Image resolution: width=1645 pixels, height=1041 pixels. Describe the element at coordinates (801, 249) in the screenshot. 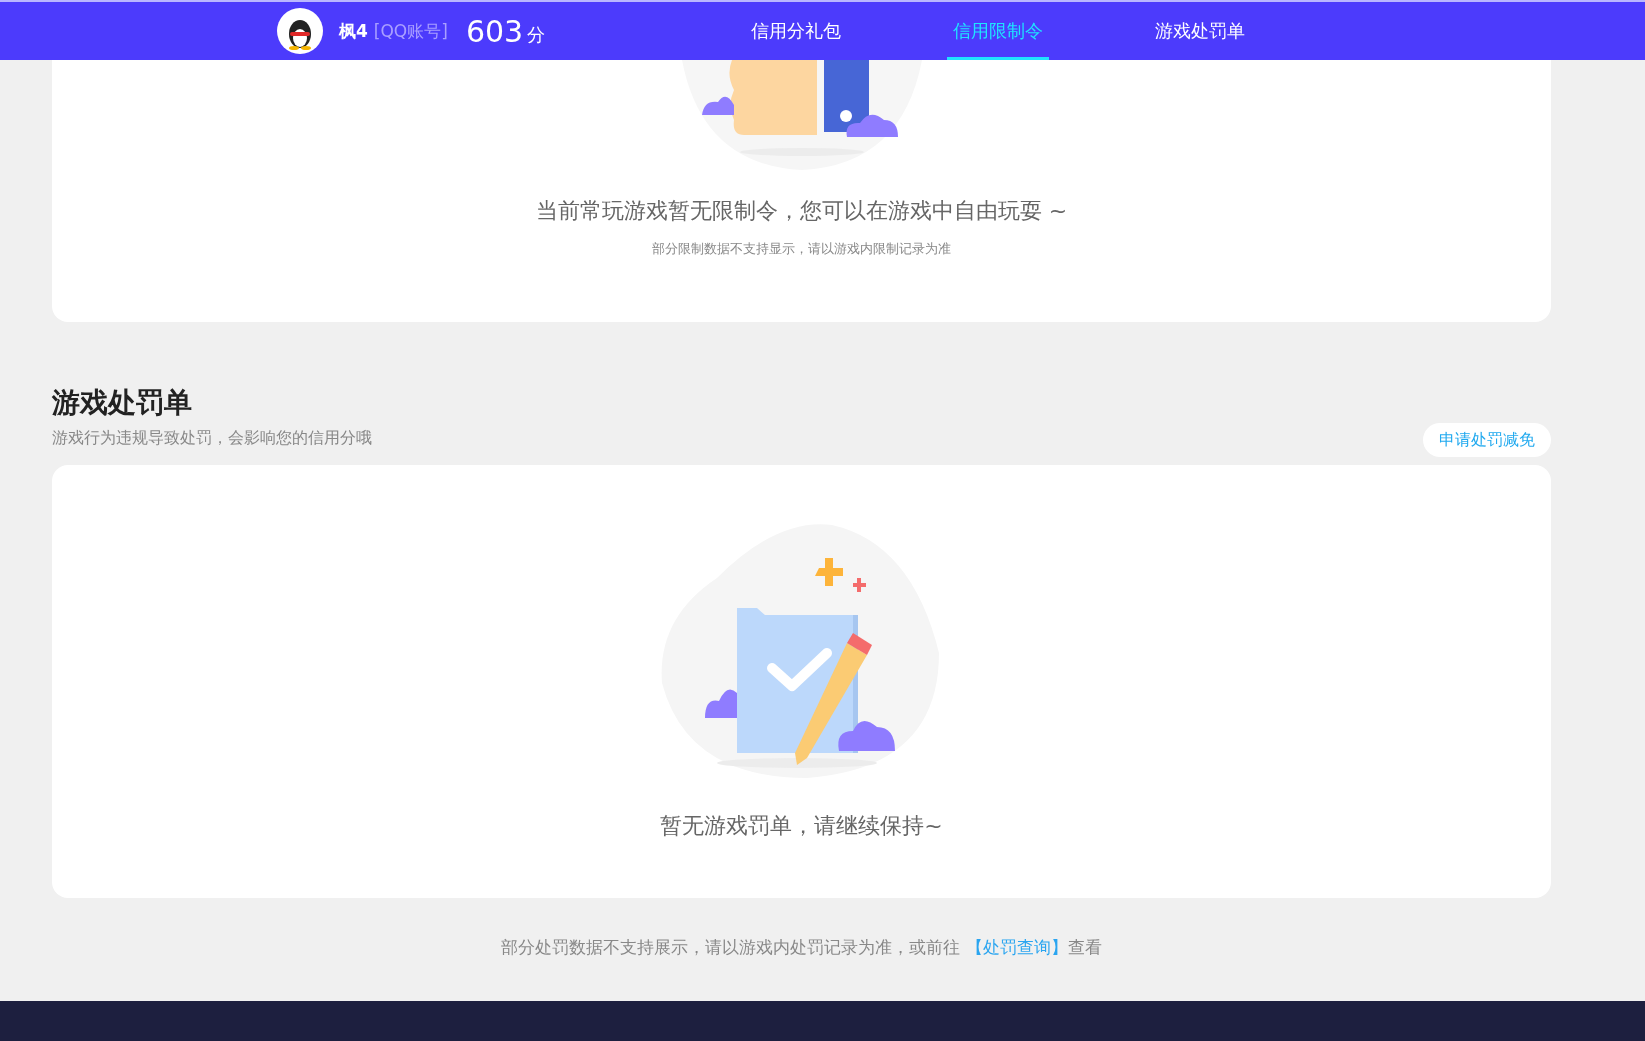

I see `data-note: 部分限制数据不支持显示，请以游戏内限制记录为准` at that location.